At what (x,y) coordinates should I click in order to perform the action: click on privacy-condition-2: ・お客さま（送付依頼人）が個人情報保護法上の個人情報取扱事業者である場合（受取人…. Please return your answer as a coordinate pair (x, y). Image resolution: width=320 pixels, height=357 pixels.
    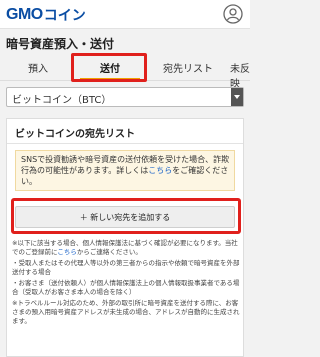
    Looking at the image, I should click on (126, 287).